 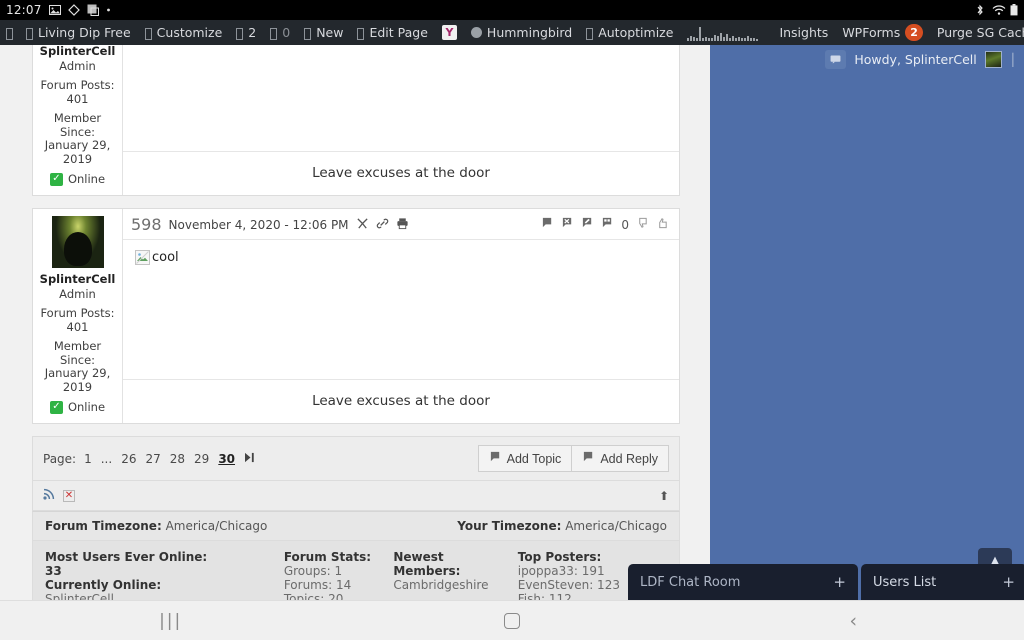 I want to click on most-users-ever-online-value: 33, so click(x=53, y=571).